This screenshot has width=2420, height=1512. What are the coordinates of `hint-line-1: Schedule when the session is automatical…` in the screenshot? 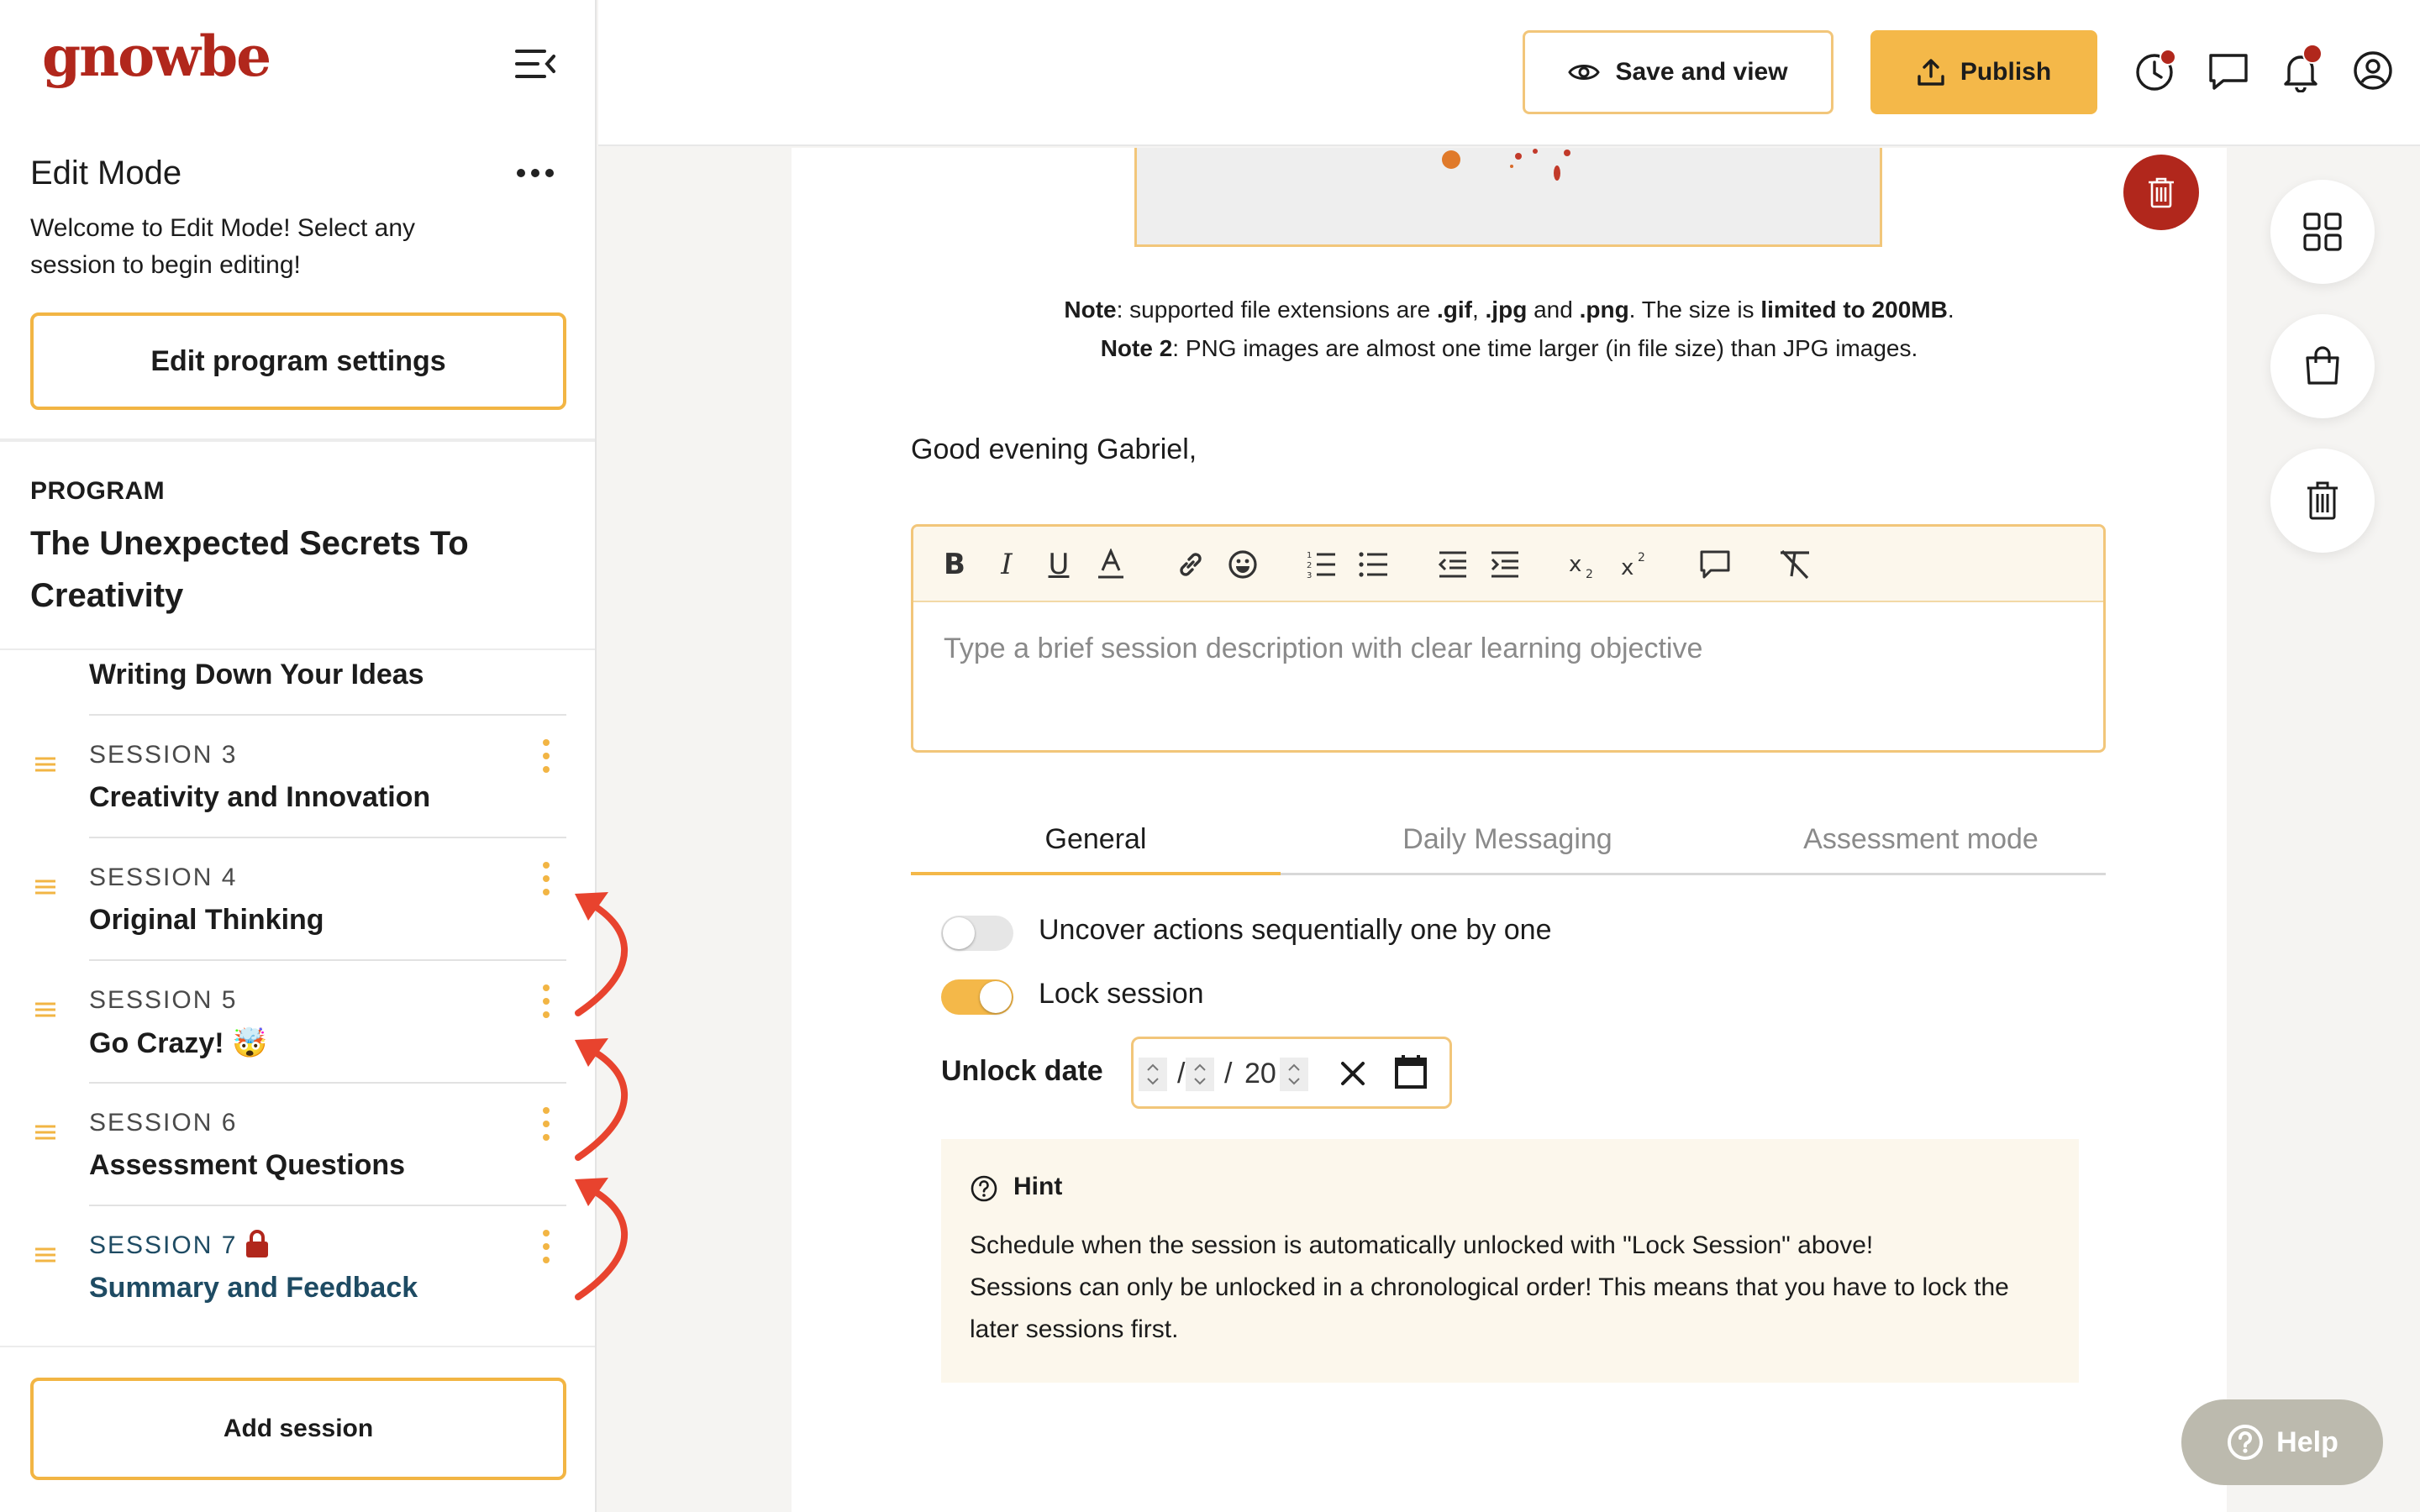 It's located at (1422, 1245).